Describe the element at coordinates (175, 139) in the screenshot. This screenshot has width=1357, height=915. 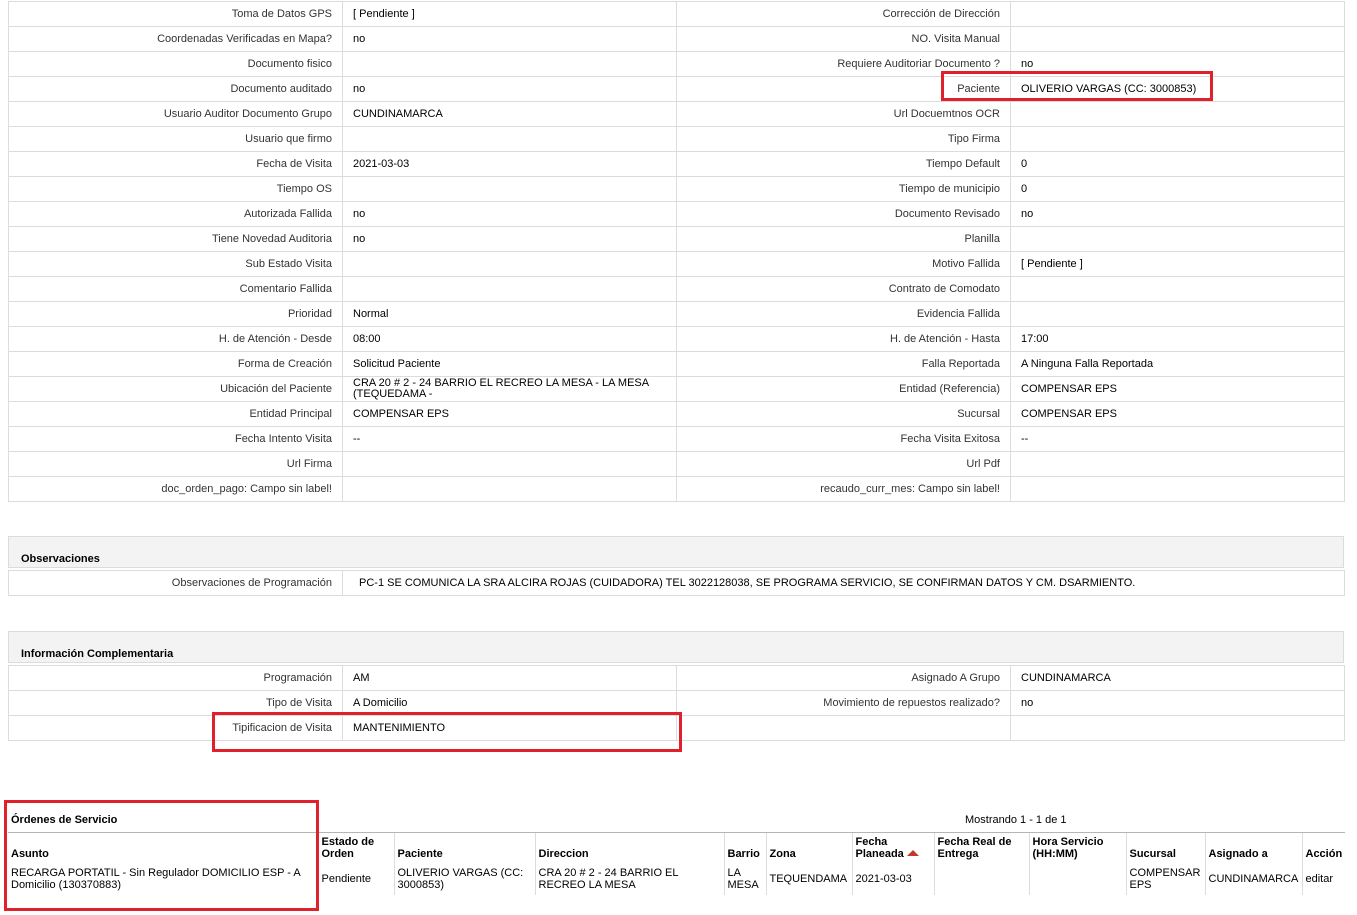
I see `field-label-usuario-que-firmo: Usuario que firmo` at that location.